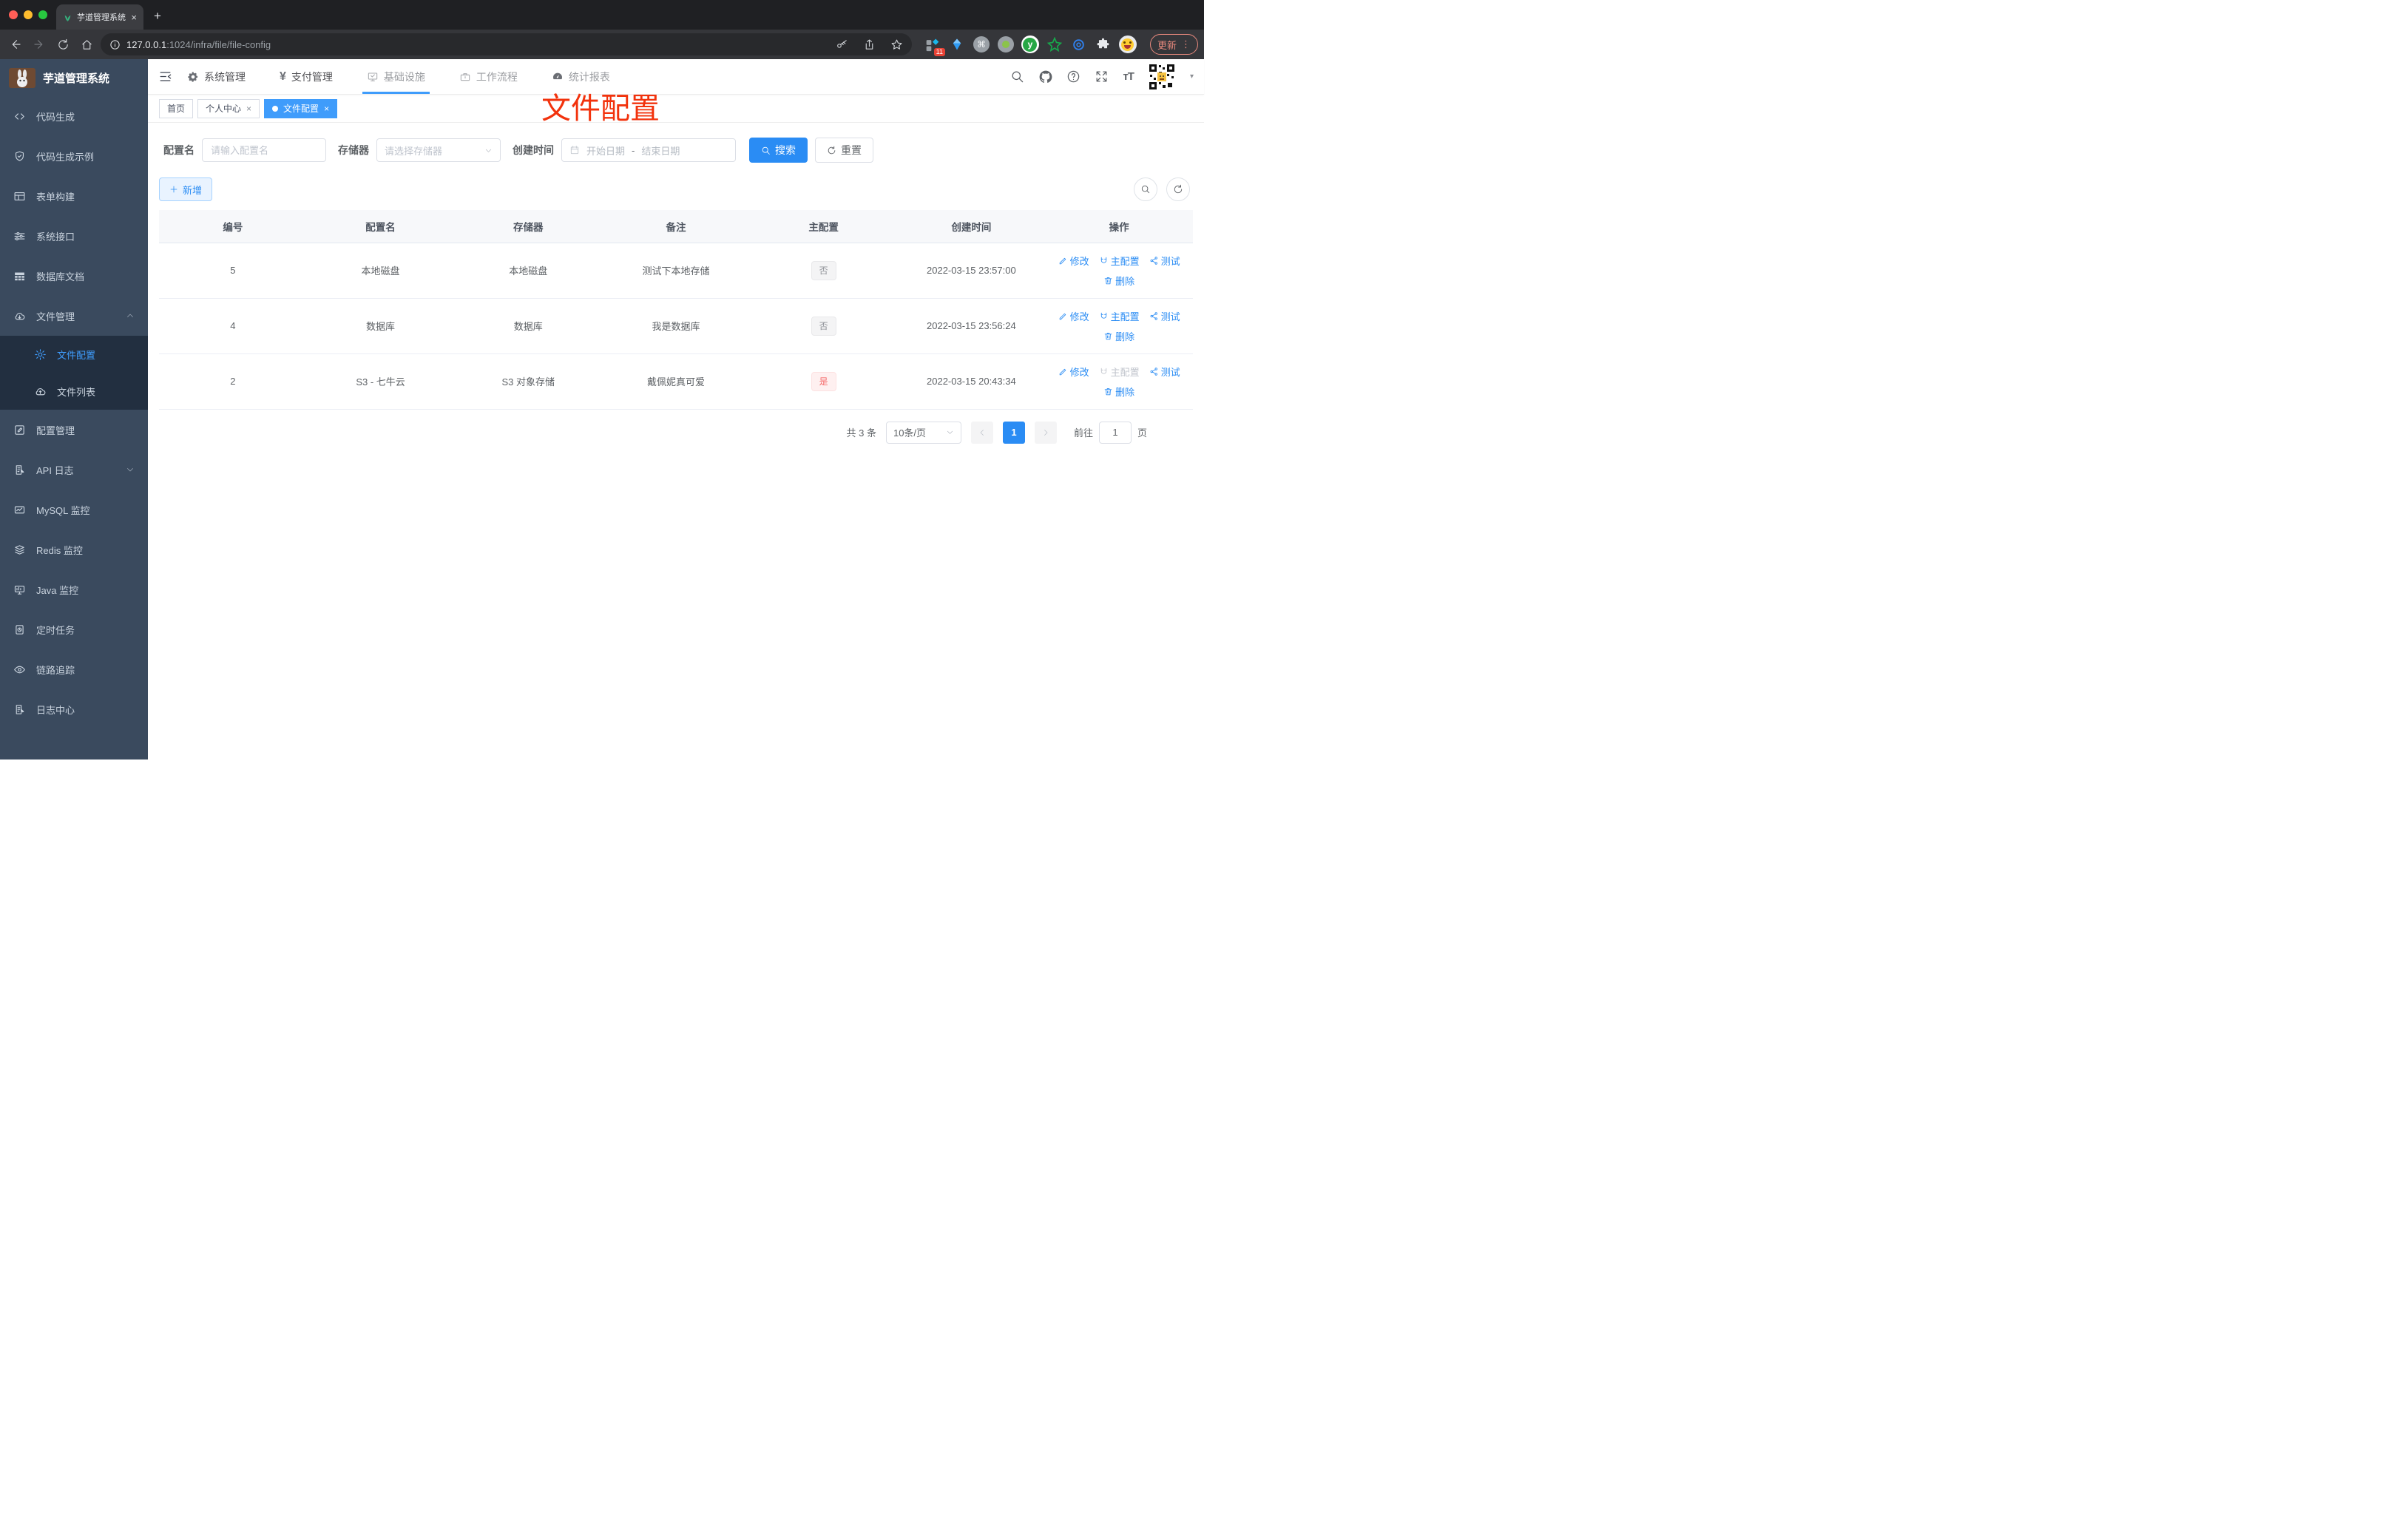  Describe the element at coordinates (301, 108) in the screenshot. I see `tag-file-config: 文件配置 ×` at that location.